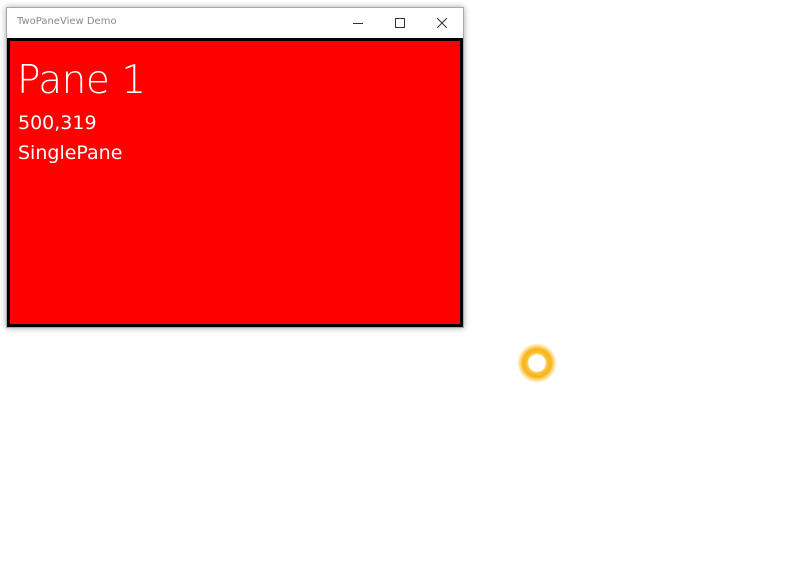 The width and height of the screenshot is (800, 570). What do you see at coordinates (67, 21) in the screenshot?
I see `window-title: TwoPaneView Demo` at bounding box center [67, 21].